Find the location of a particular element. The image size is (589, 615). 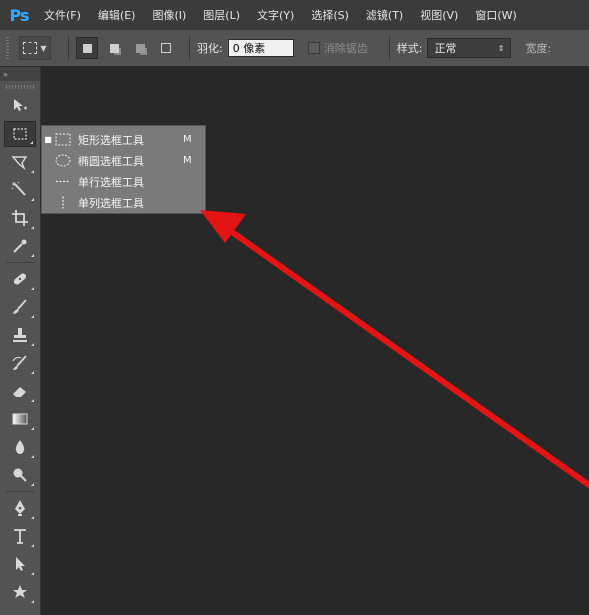

menu-edit: 编辑(E) is located at coordinates (117, 15).